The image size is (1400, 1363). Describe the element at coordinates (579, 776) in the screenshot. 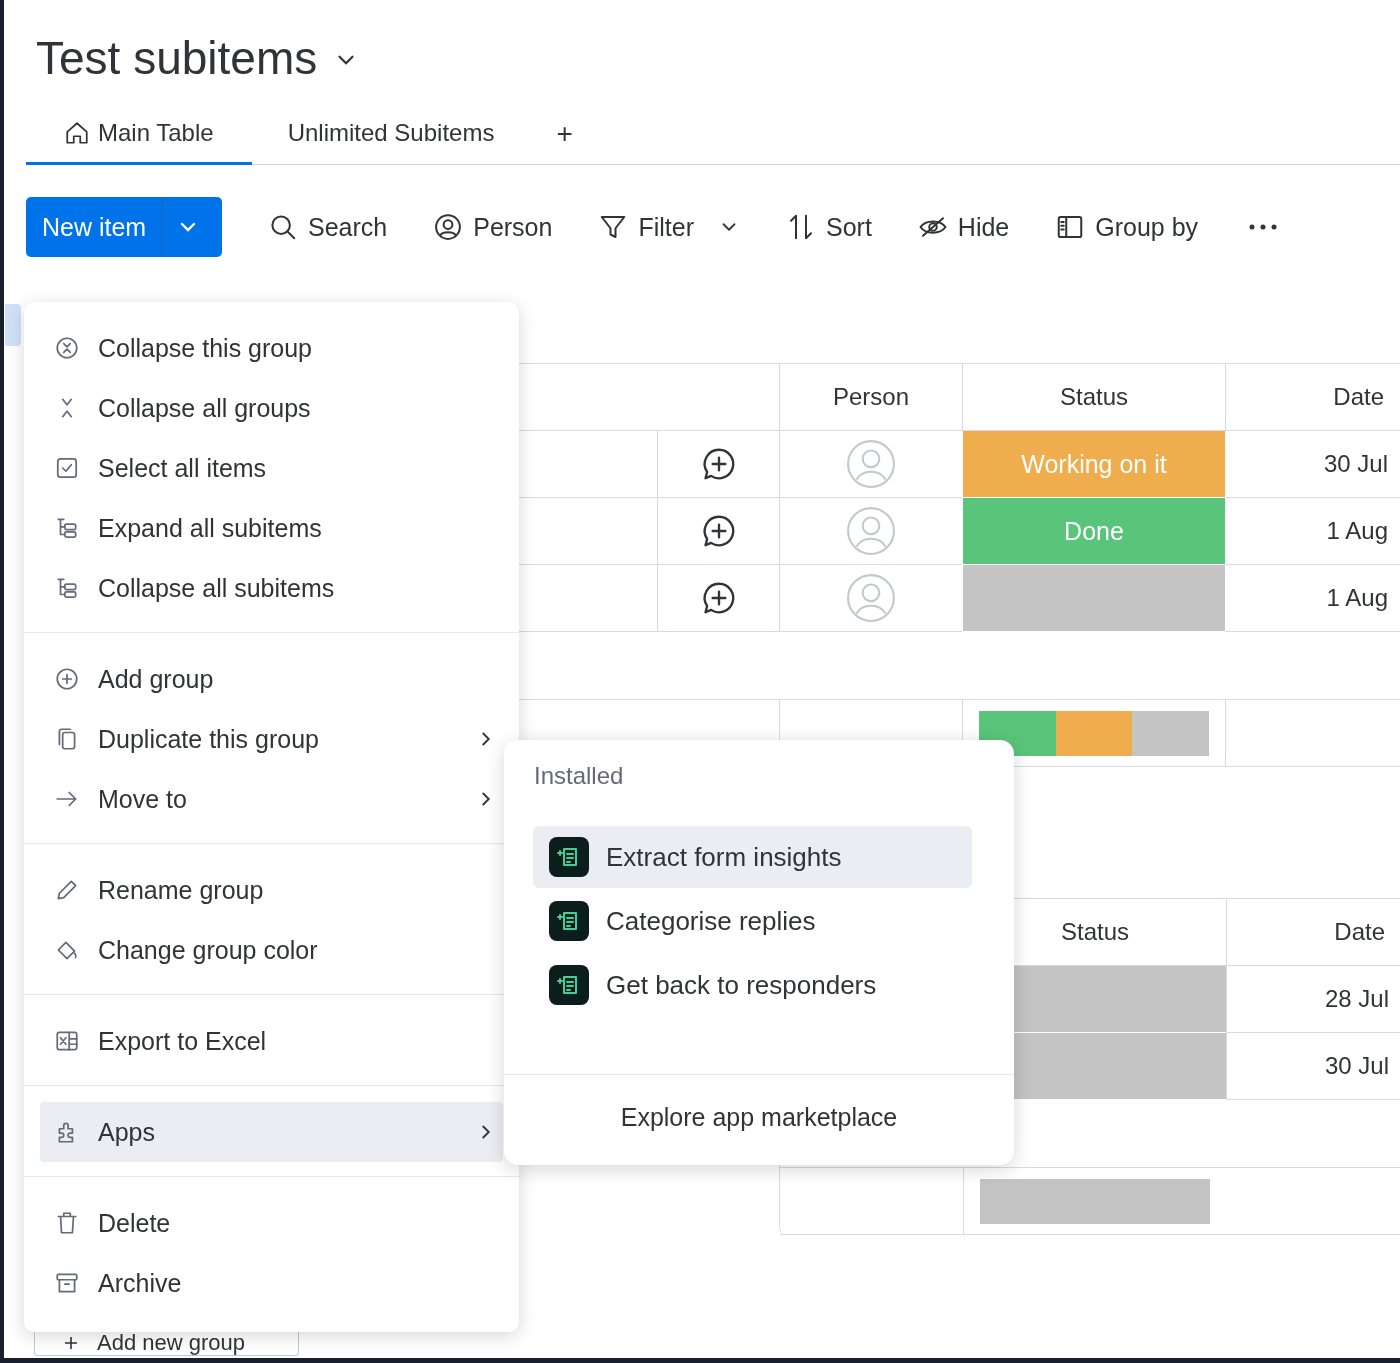

I see `submenu-heading: Installed` at that location.